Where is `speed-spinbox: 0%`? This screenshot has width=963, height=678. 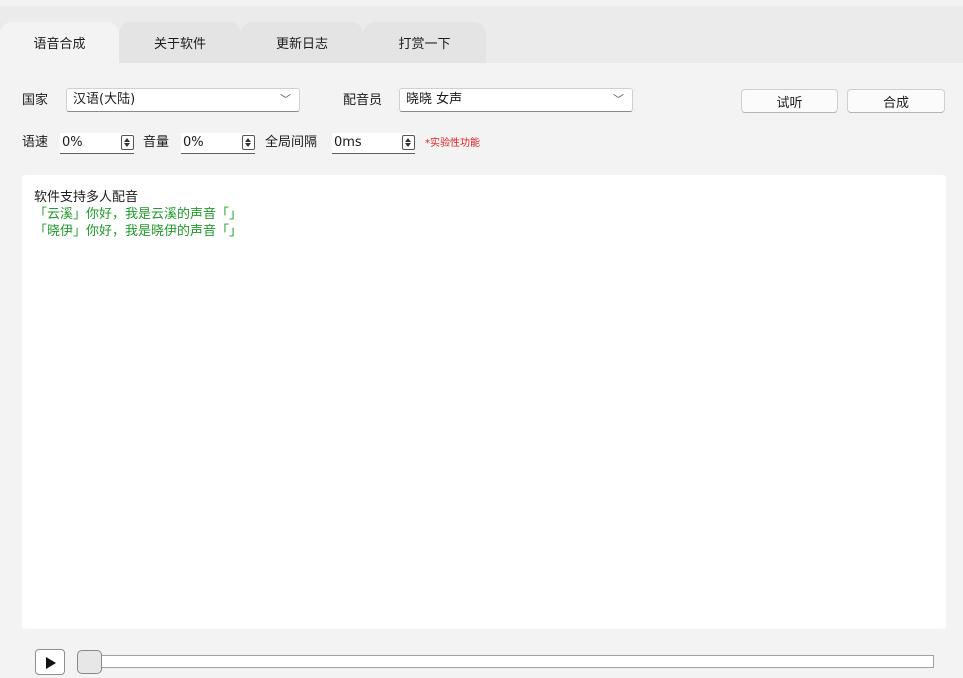 speed-spinbox: 0% is located at coordinates (97, 143).